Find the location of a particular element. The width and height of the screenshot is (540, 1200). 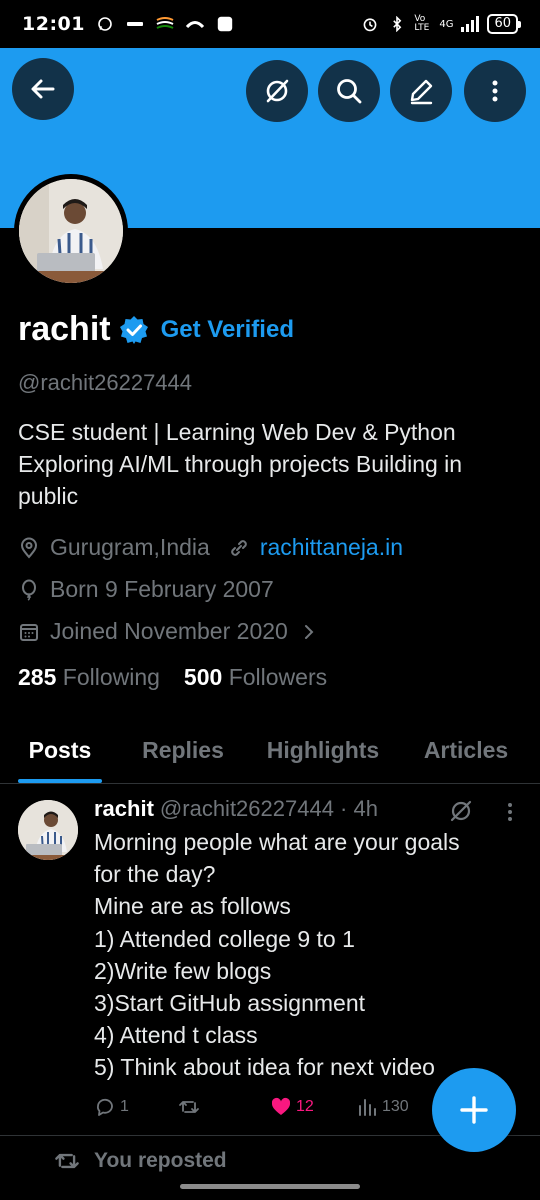

more-options-button is located at coordinates (495, 91).